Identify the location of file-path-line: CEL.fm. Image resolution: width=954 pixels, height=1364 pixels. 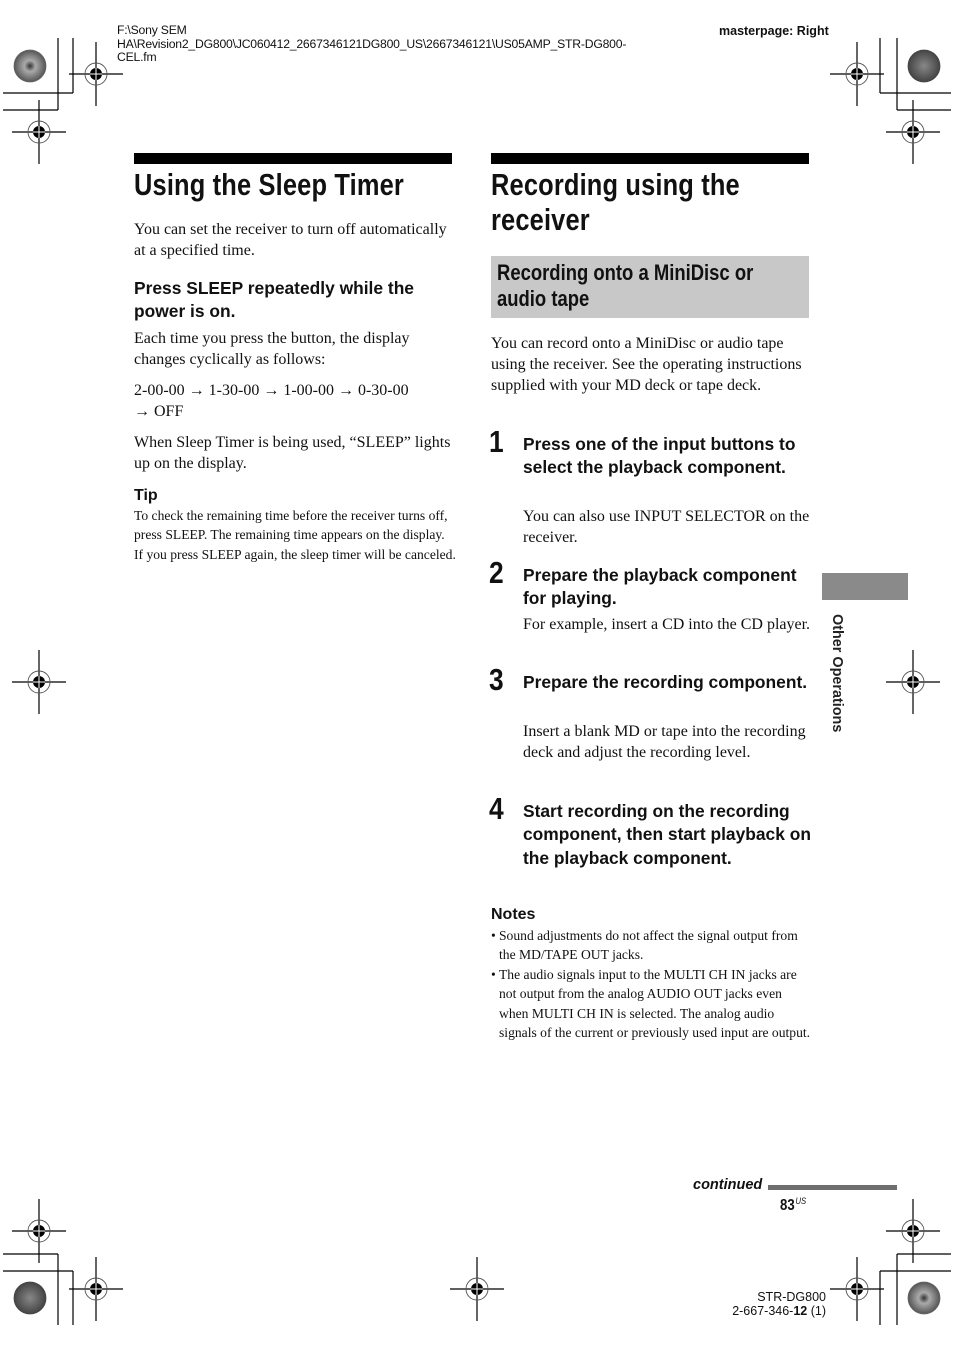
(137, 57).